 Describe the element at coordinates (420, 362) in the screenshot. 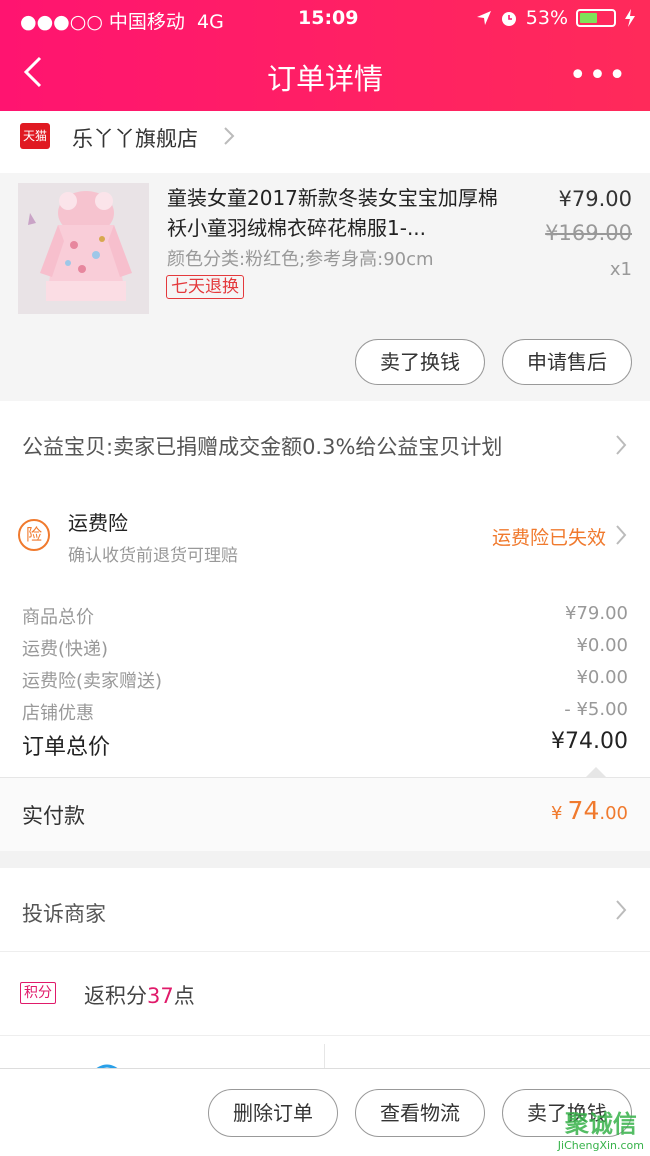

I see `resell-button: 卖了换钱` at that location.